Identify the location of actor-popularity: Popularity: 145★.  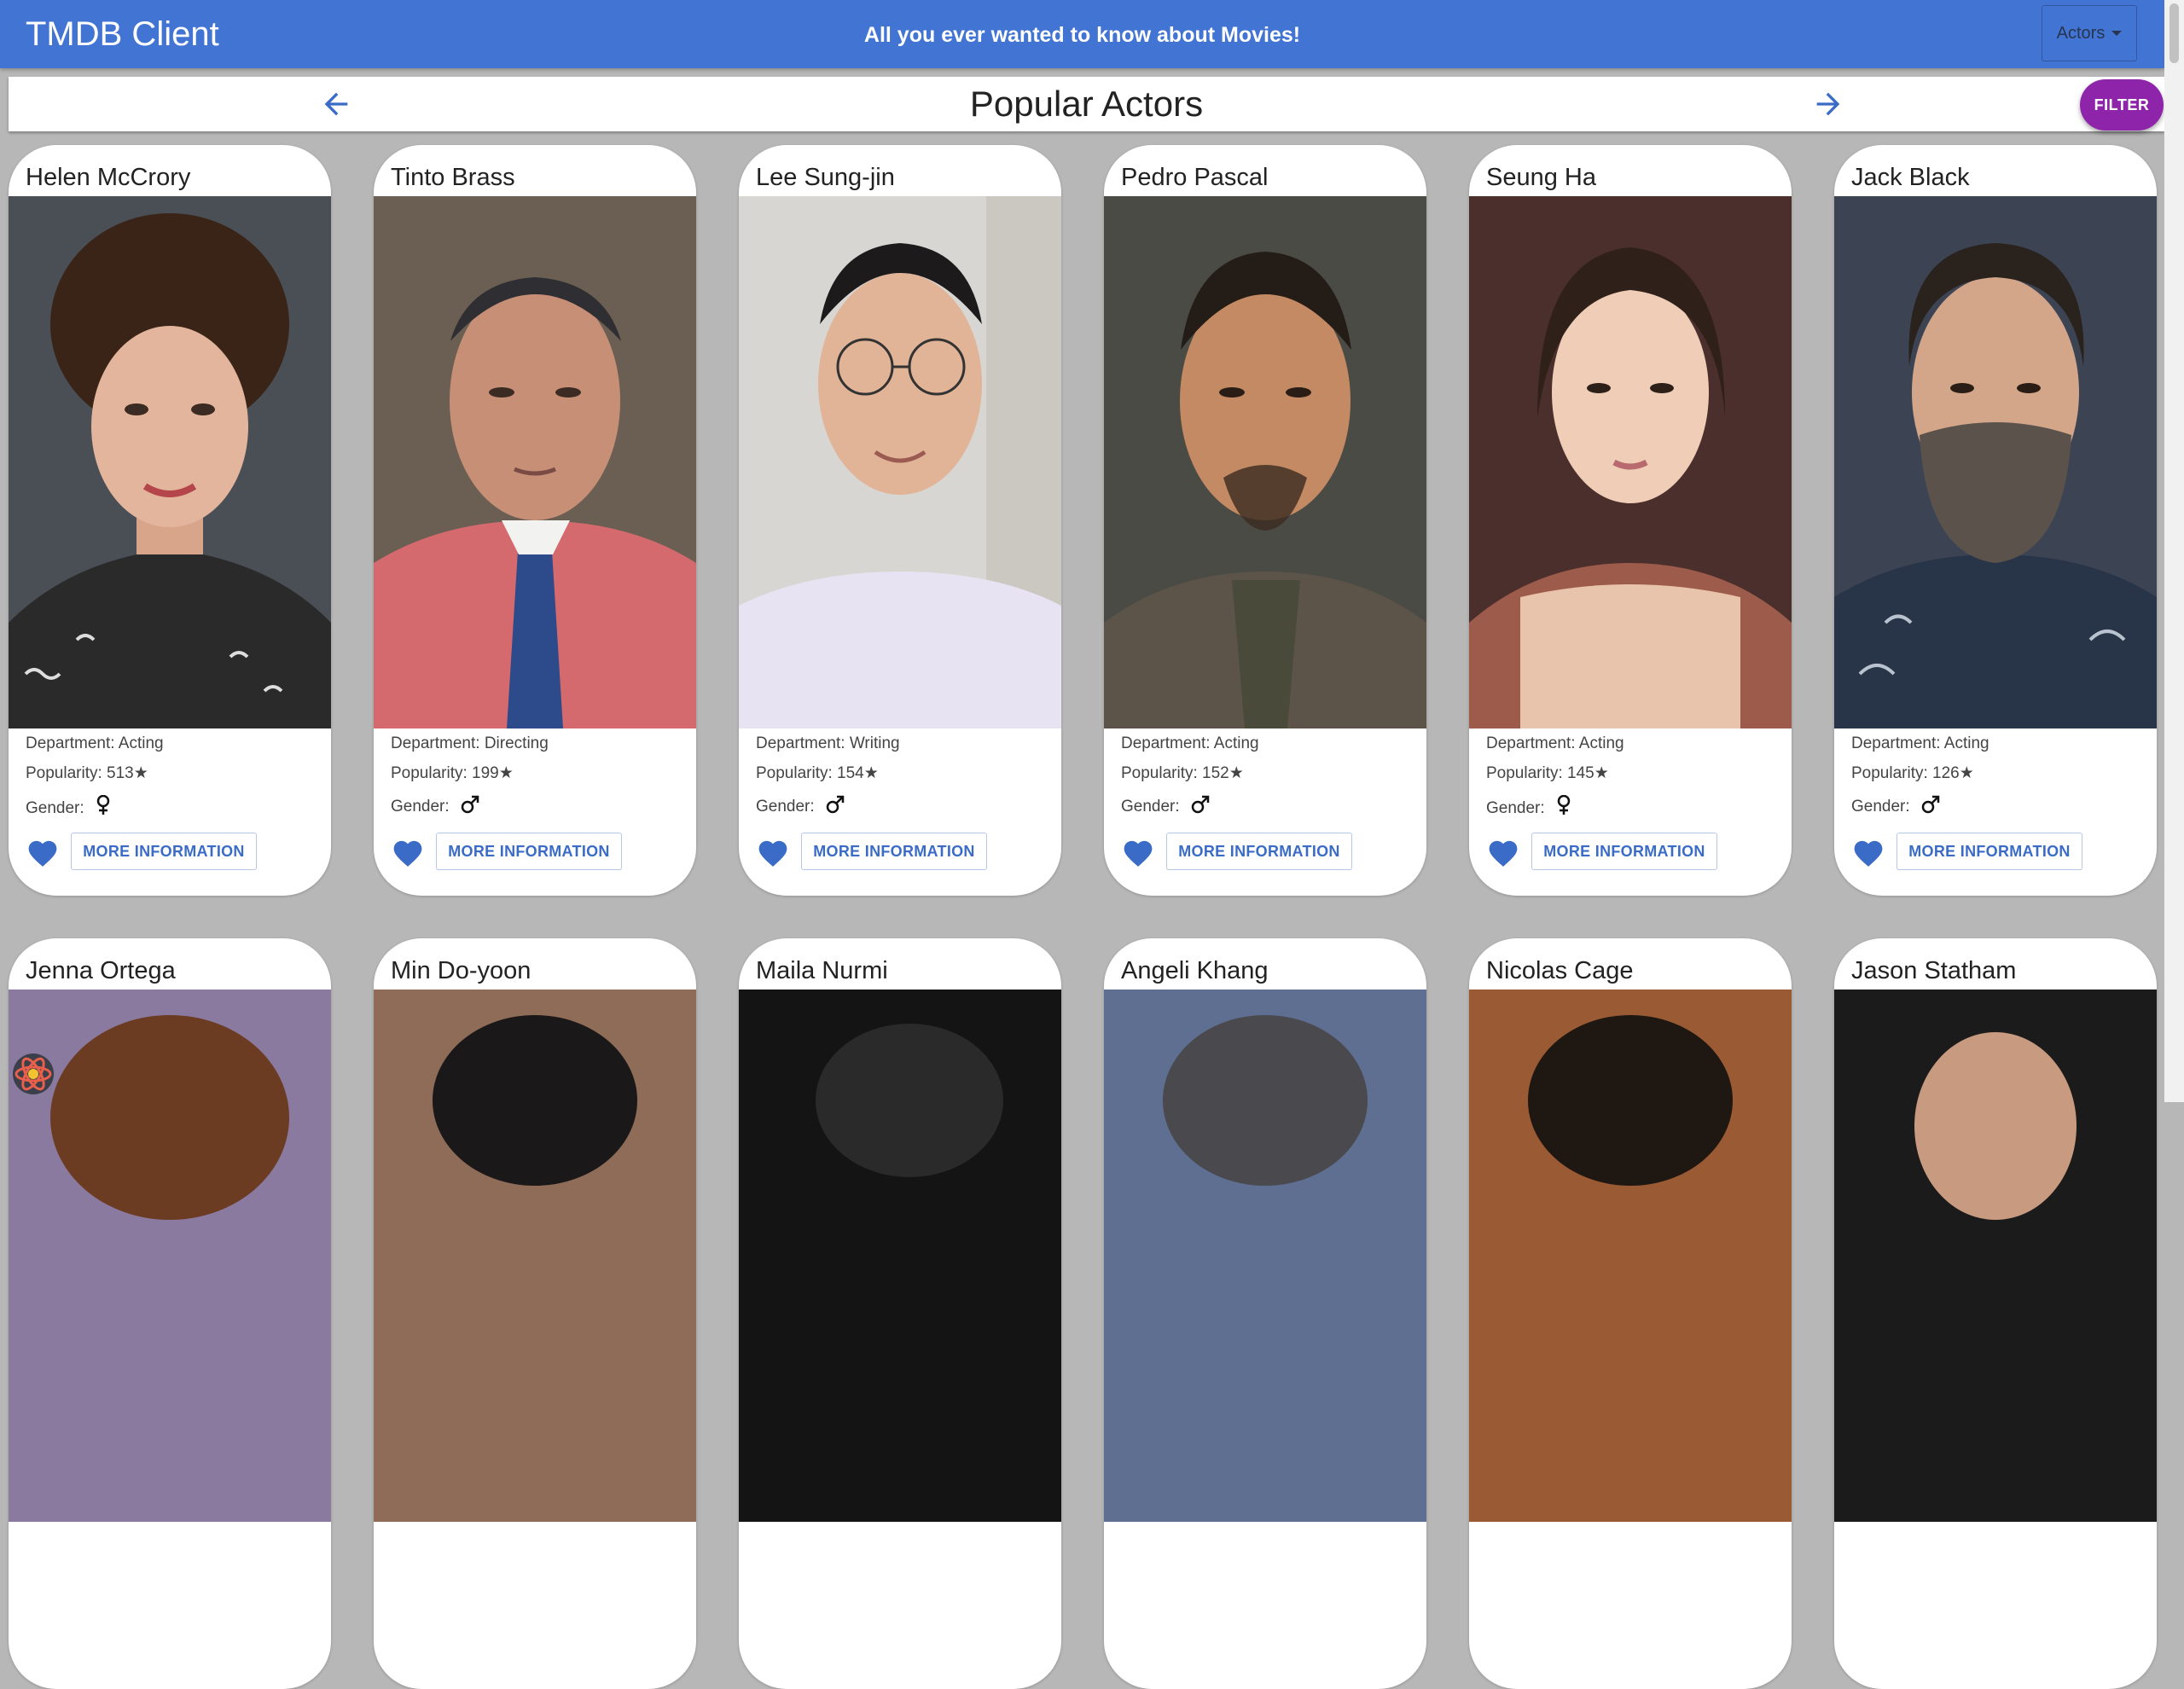
(1547, 773).